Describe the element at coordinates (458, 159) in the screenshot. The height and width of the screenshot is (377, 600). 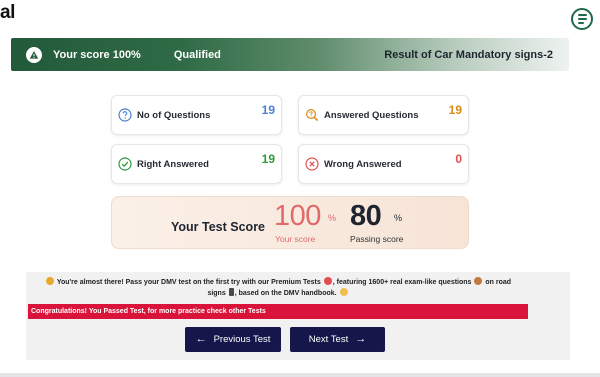
I see `stat-value: 0` at that location.